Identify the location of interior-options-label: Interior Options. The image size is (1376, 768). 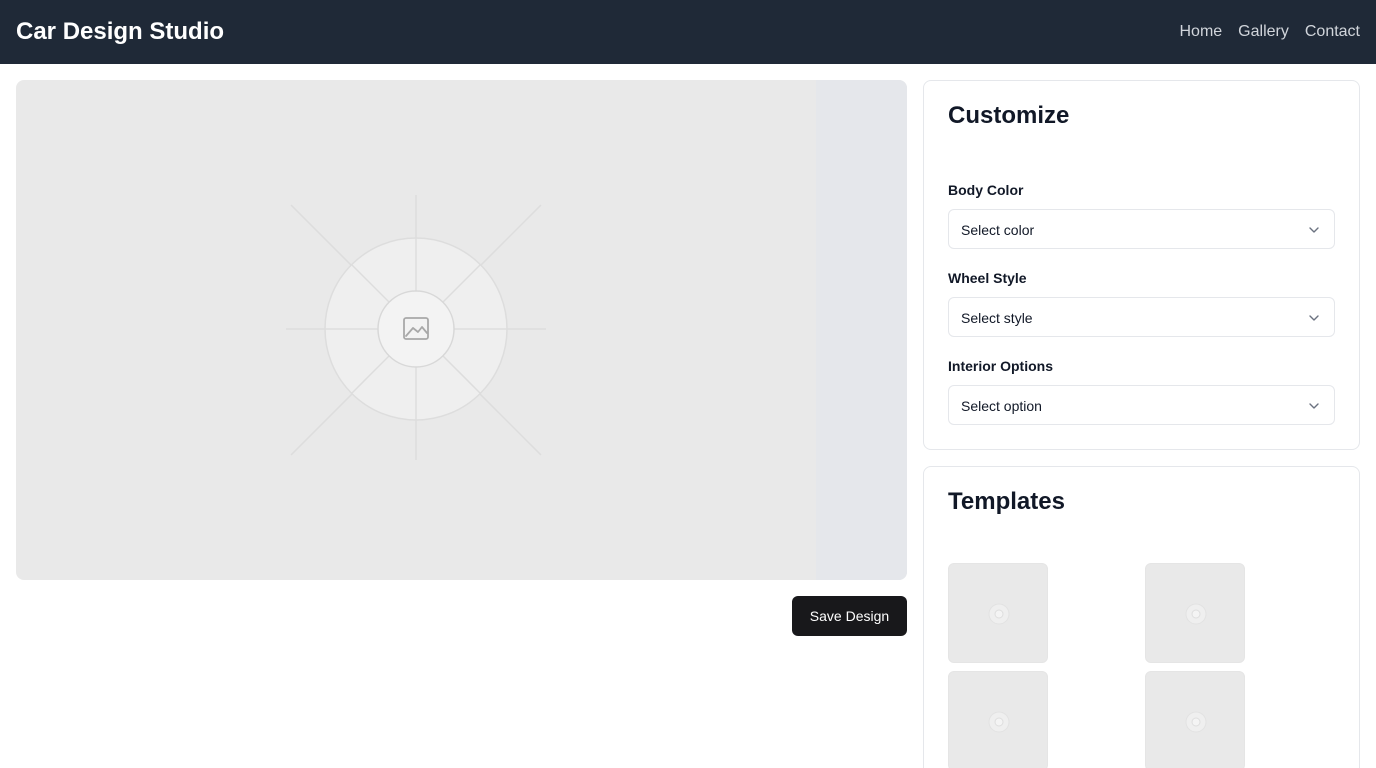
(1000, 366).